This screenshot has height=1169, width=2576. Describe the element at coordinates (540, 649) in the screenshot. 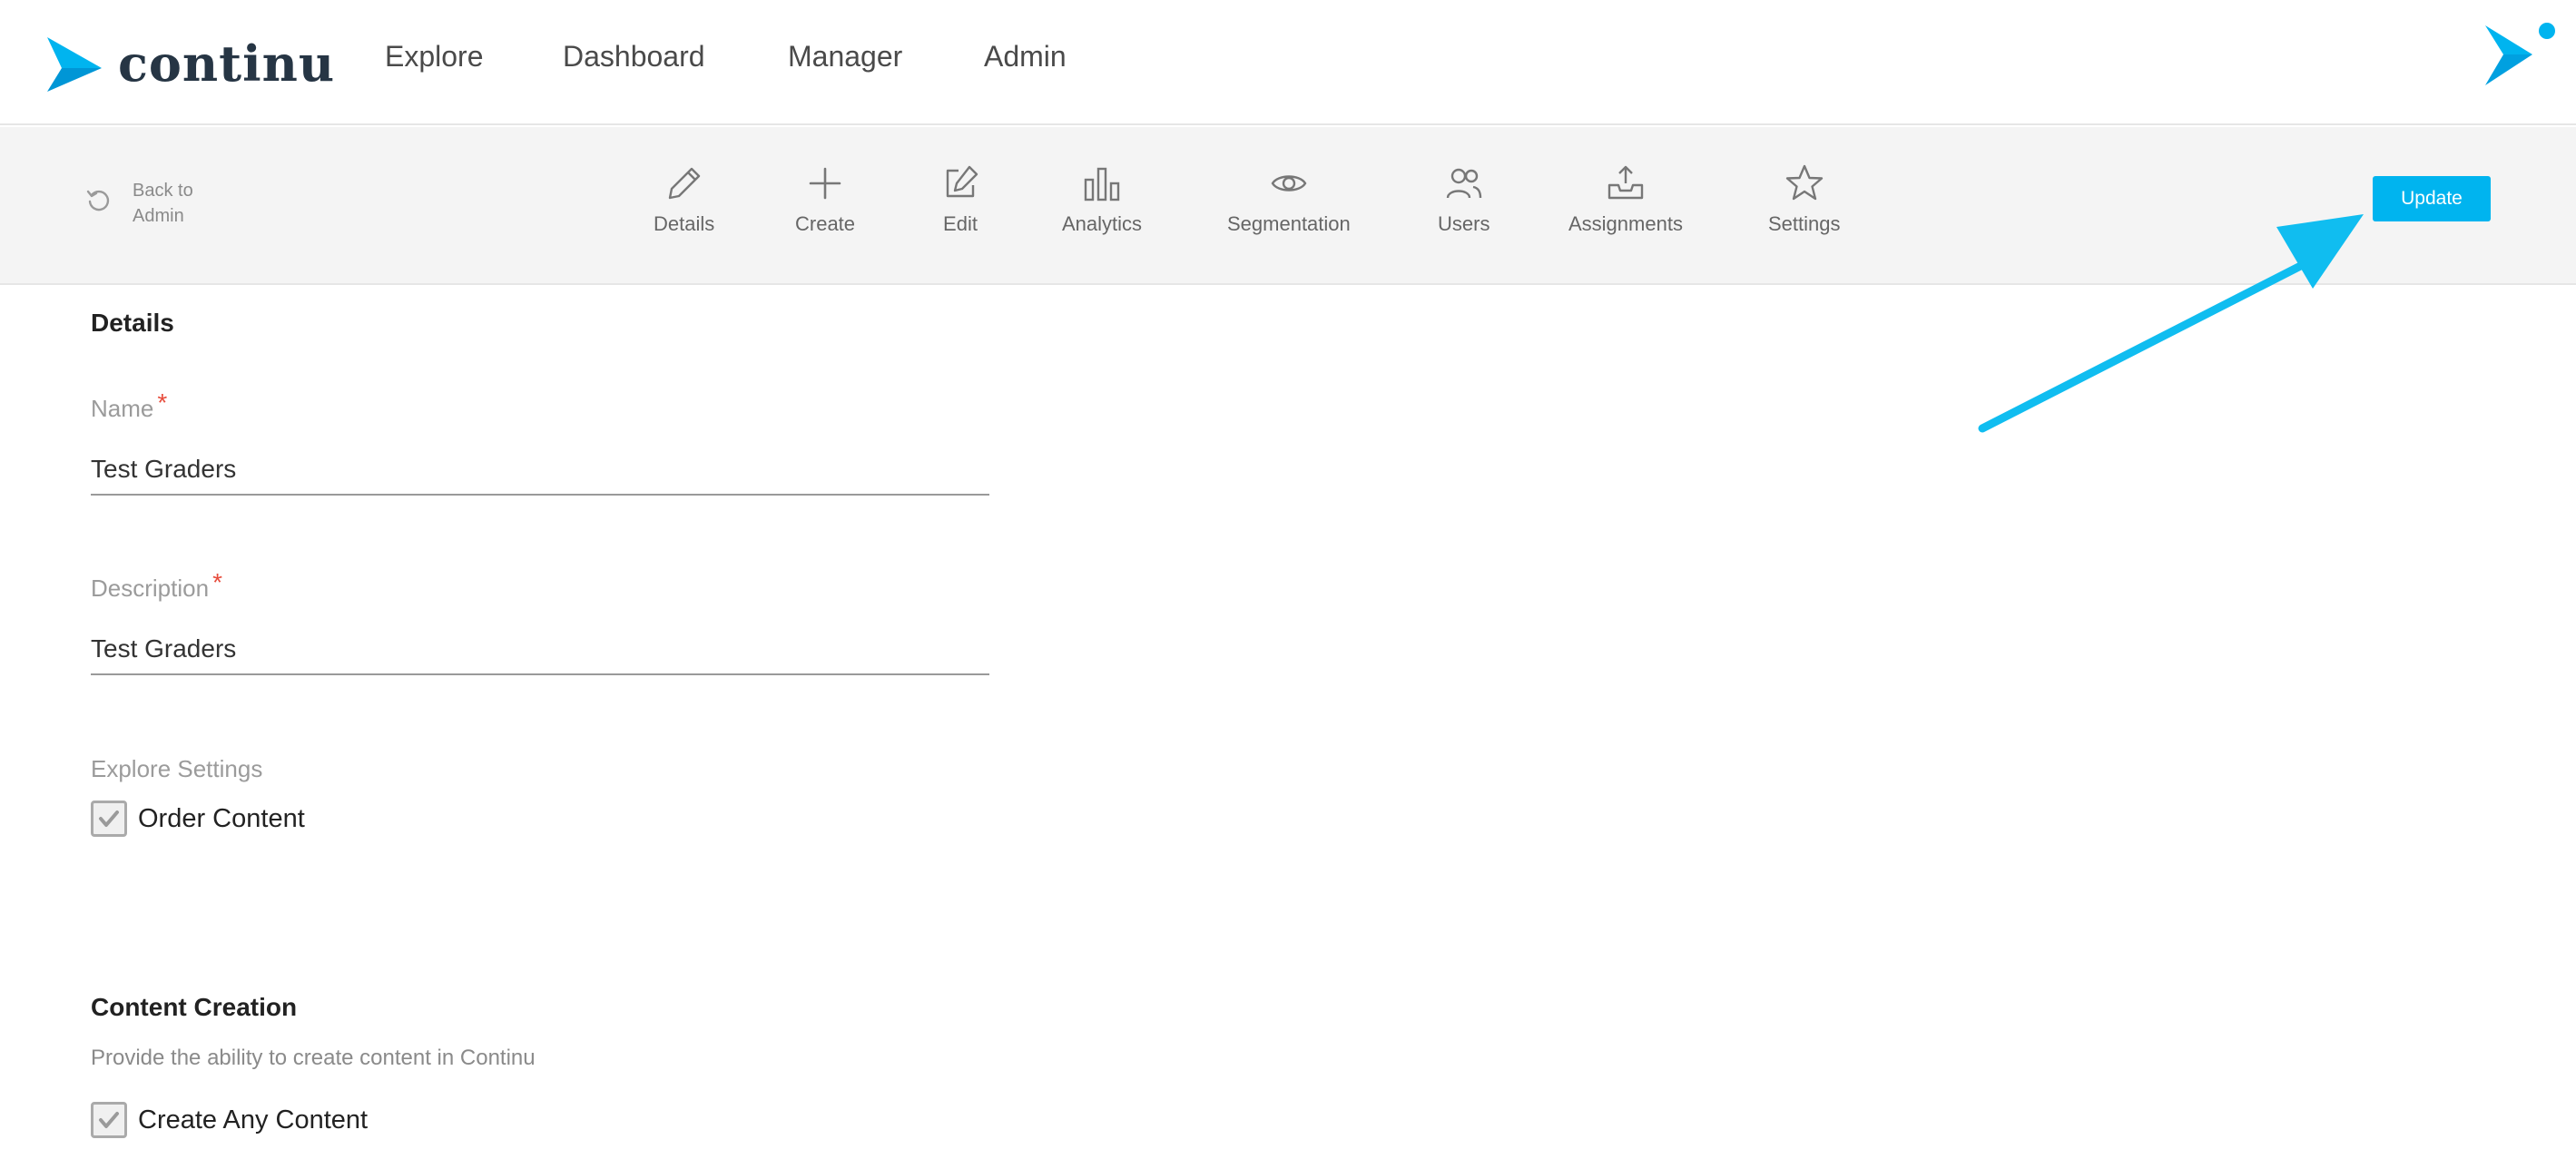

I see `description-input` at that location.